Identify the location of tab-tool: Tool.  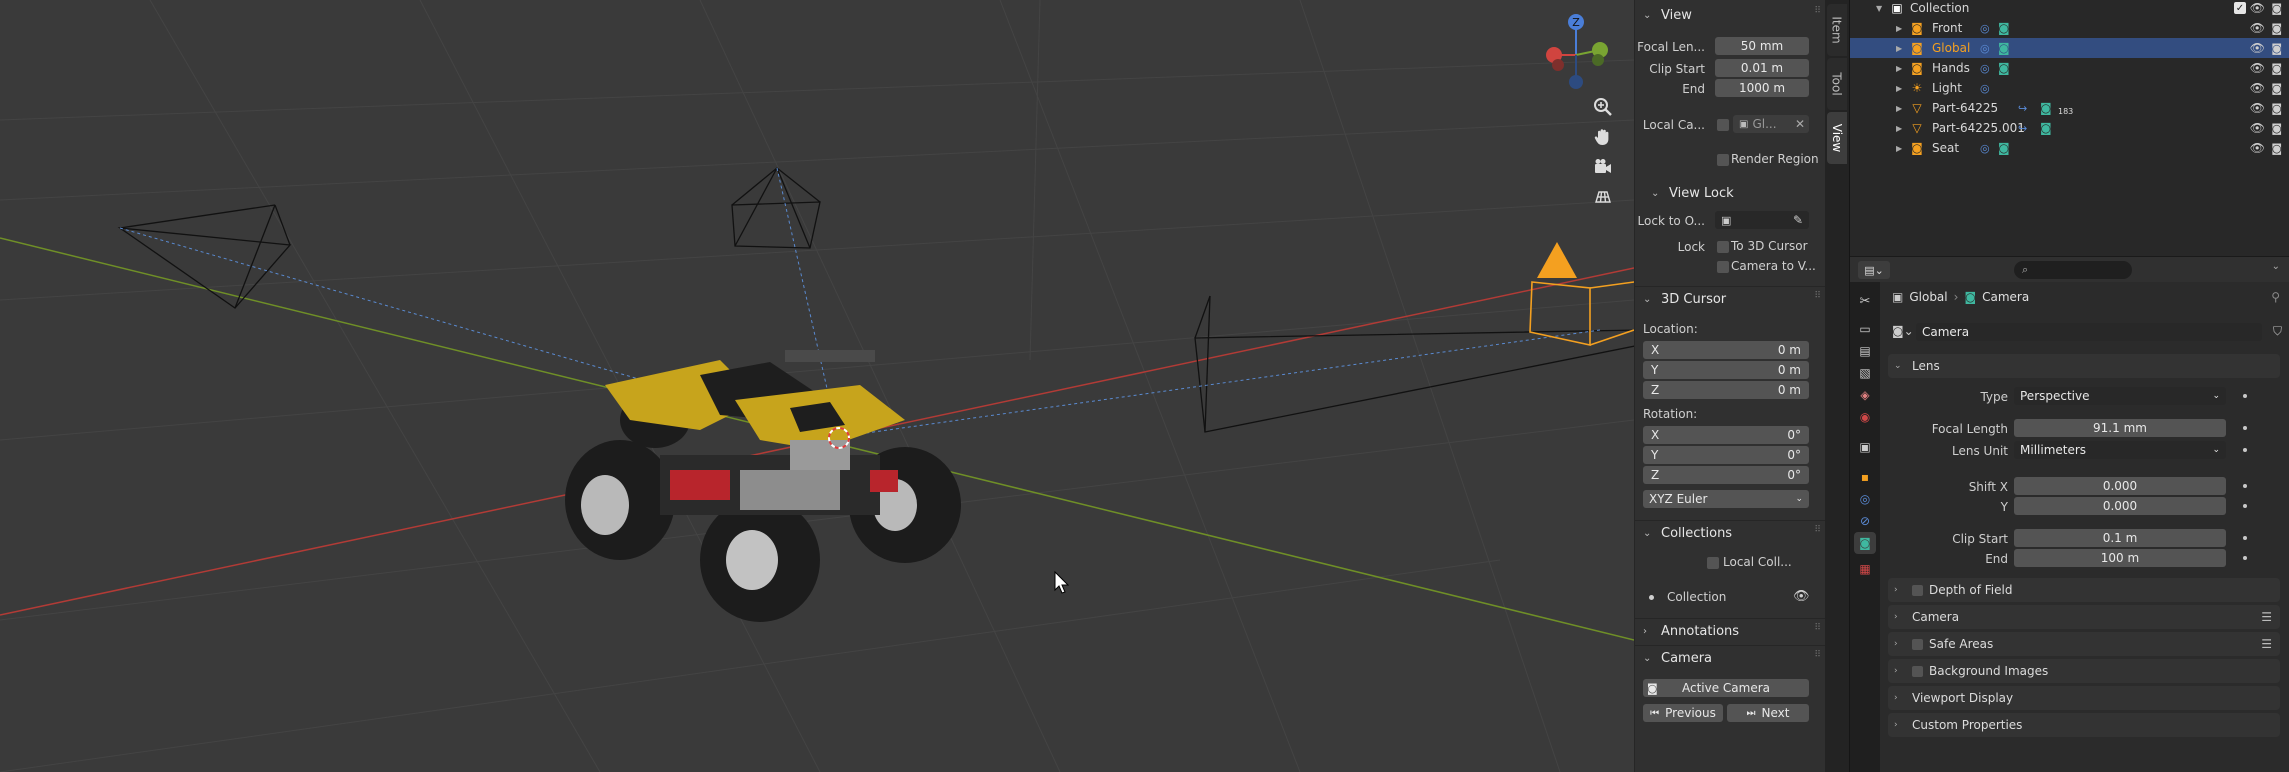
(1837, 84).